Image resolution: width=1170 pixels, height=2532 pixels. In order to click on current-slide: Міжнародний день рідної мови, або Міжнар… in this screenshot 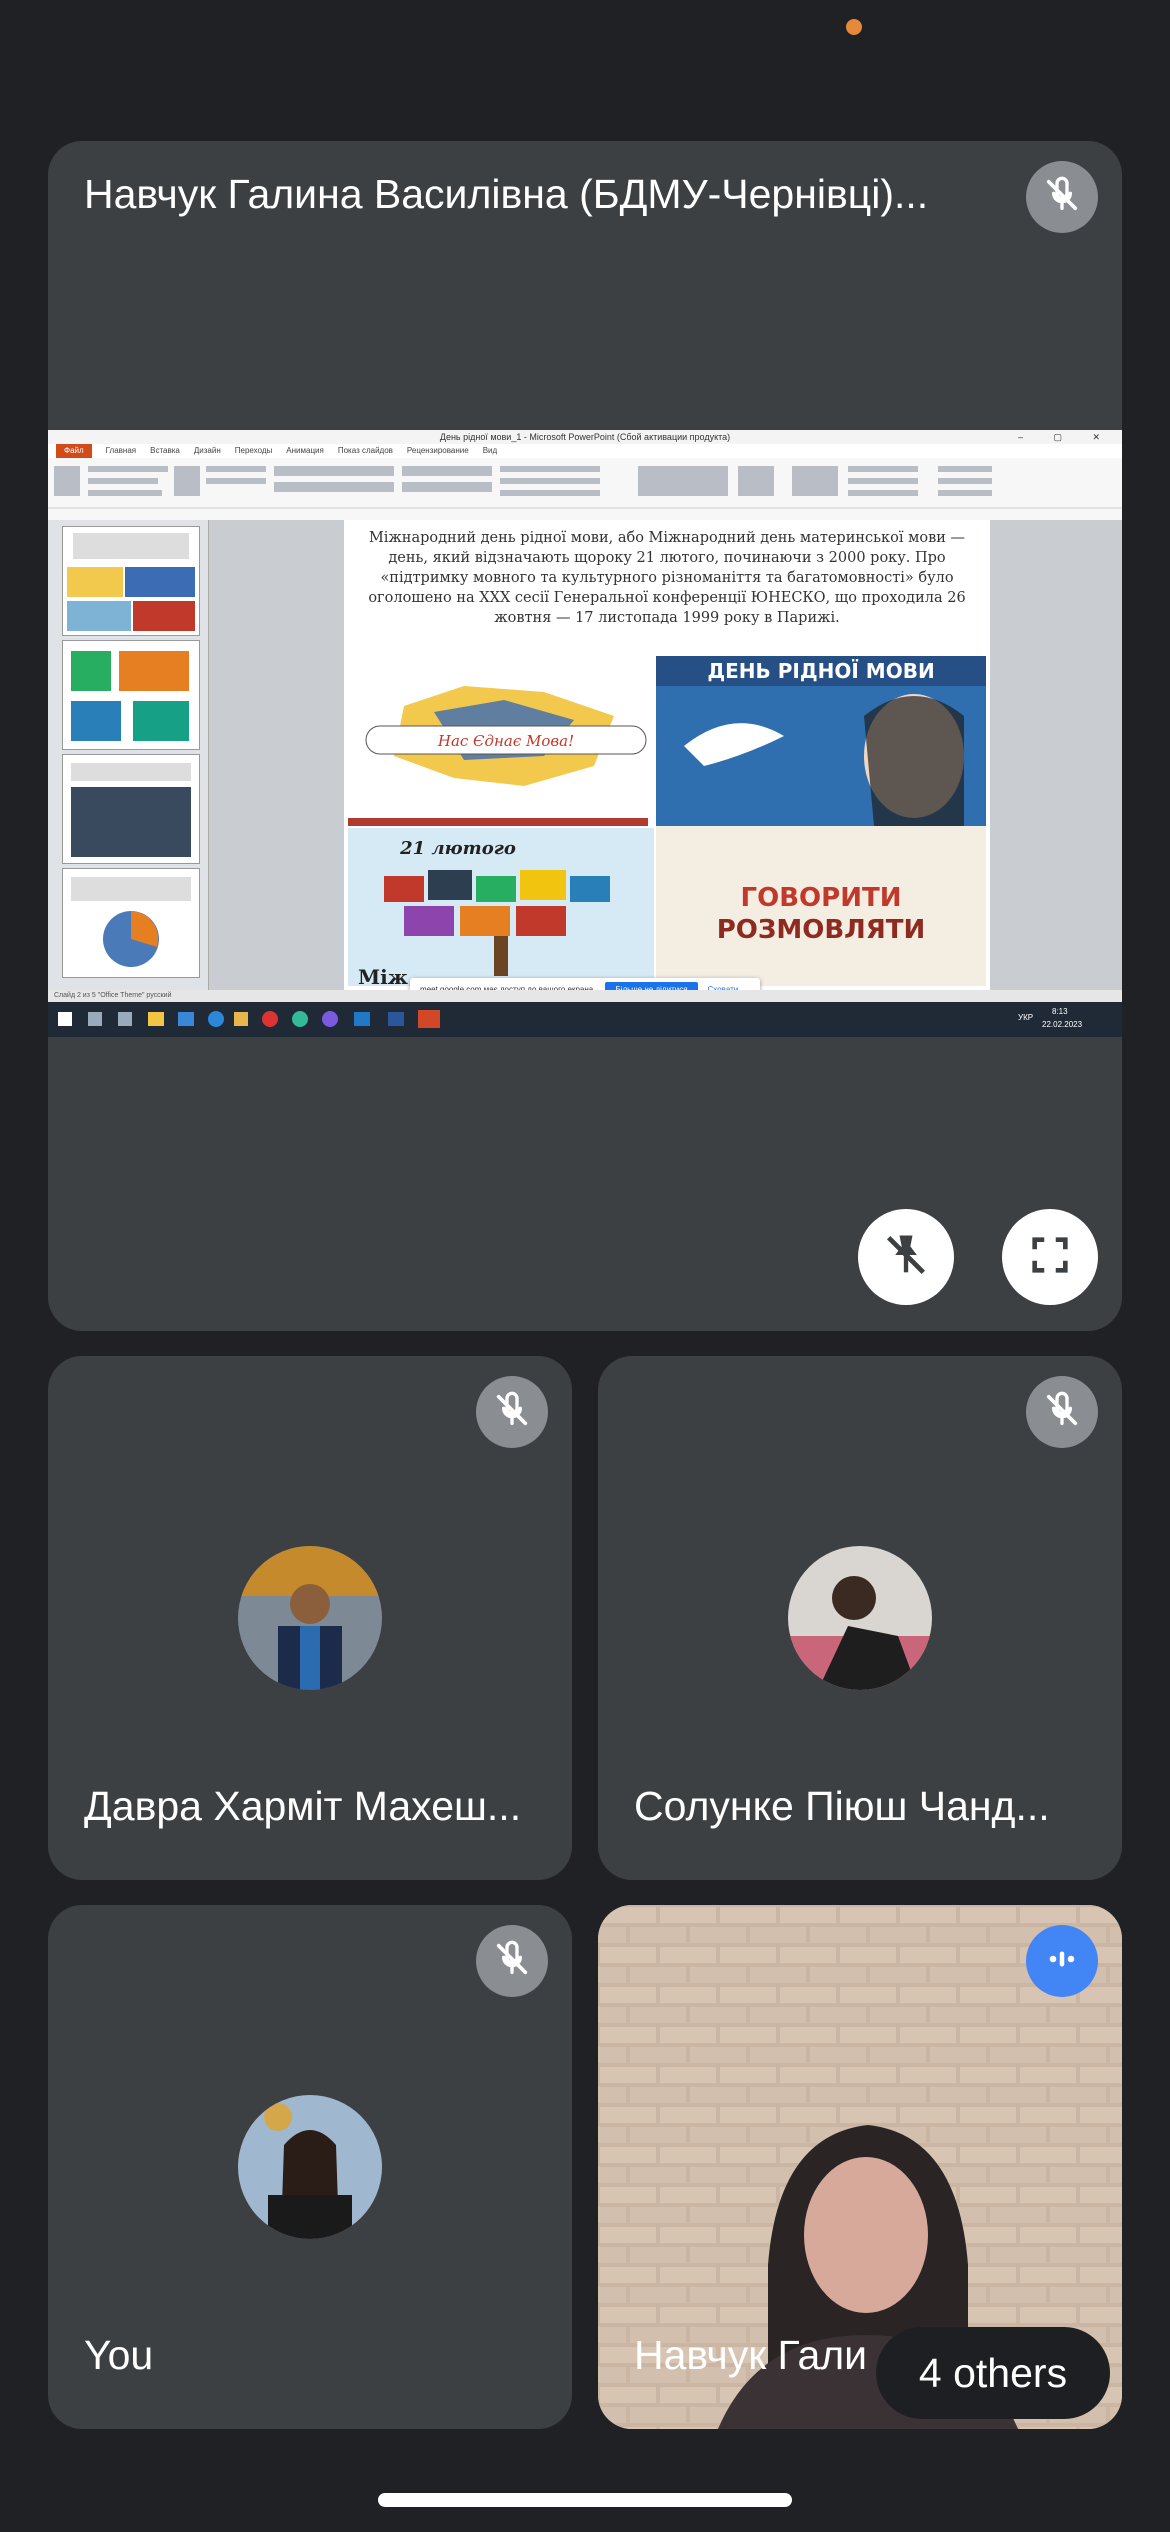, I will do `click(667, 755)`.